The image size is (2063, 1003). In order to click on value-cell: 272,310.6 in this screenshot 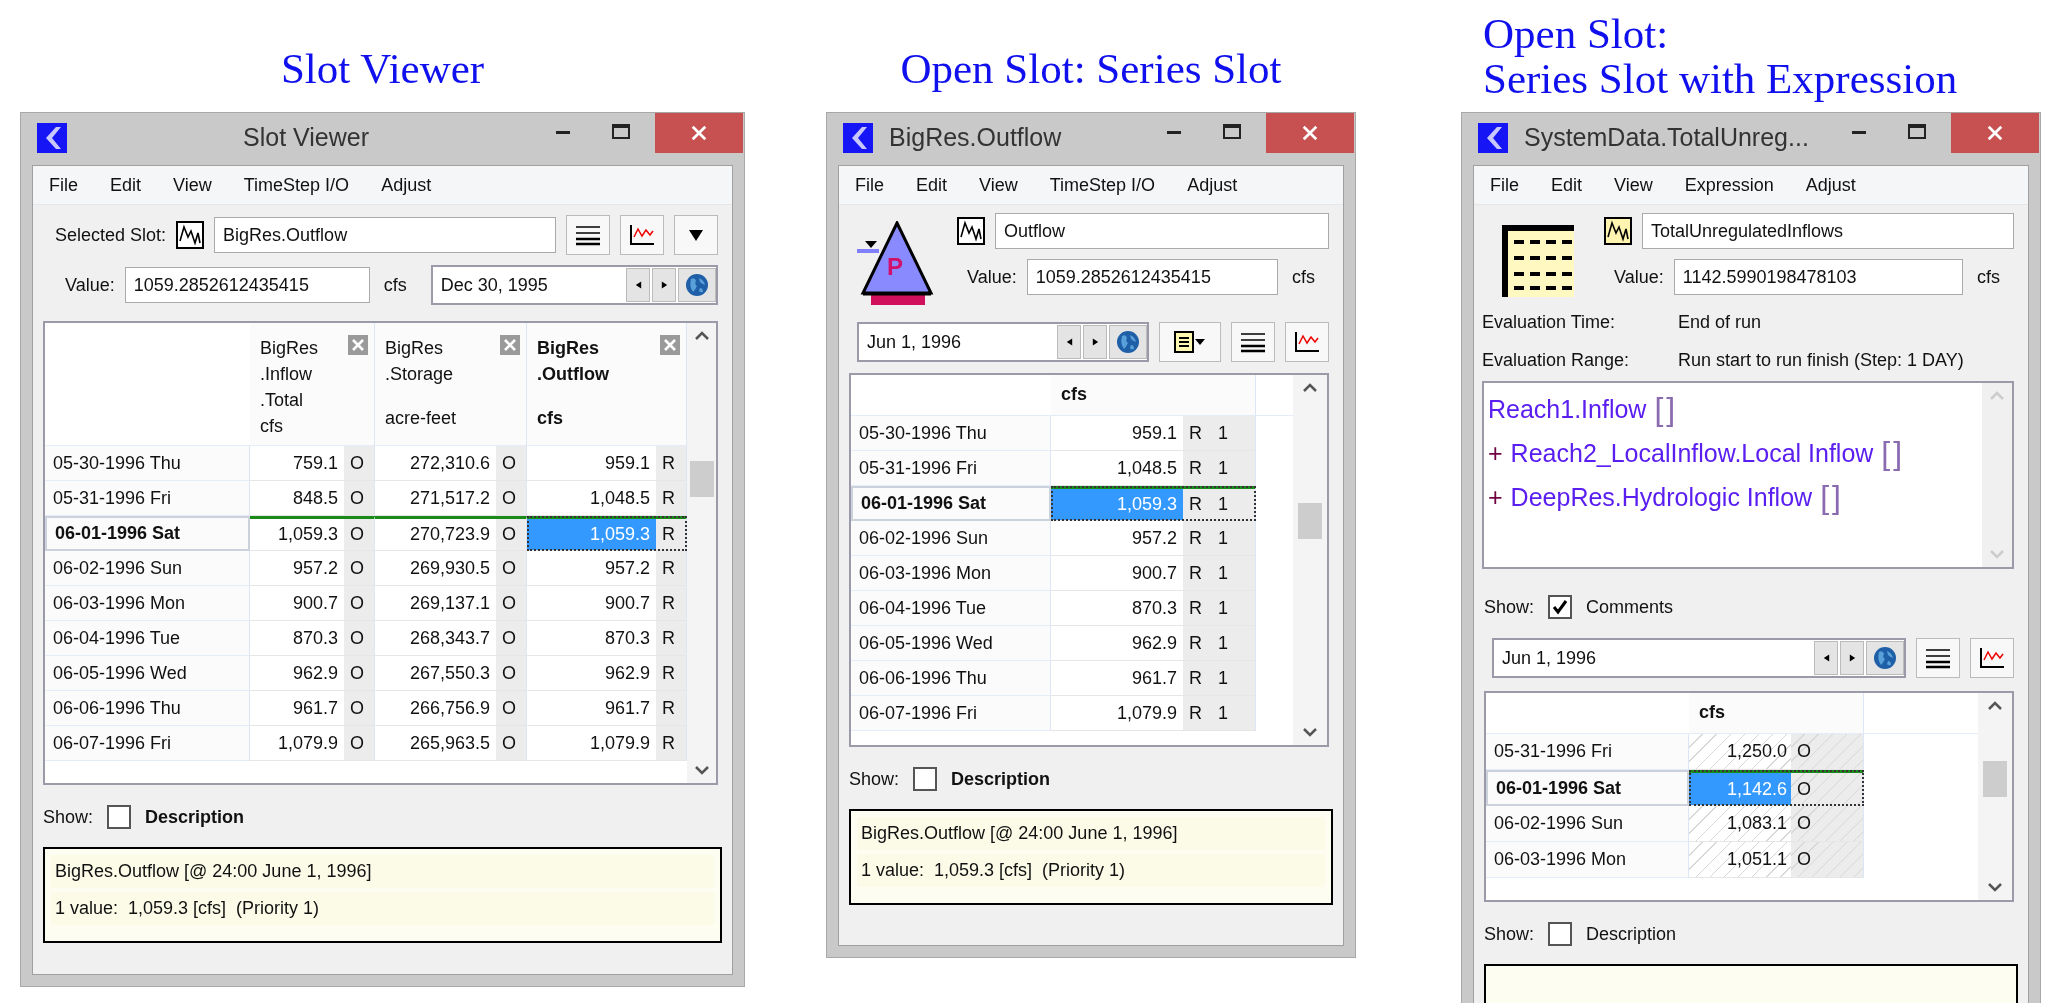, I will do `click(435, 463)`.